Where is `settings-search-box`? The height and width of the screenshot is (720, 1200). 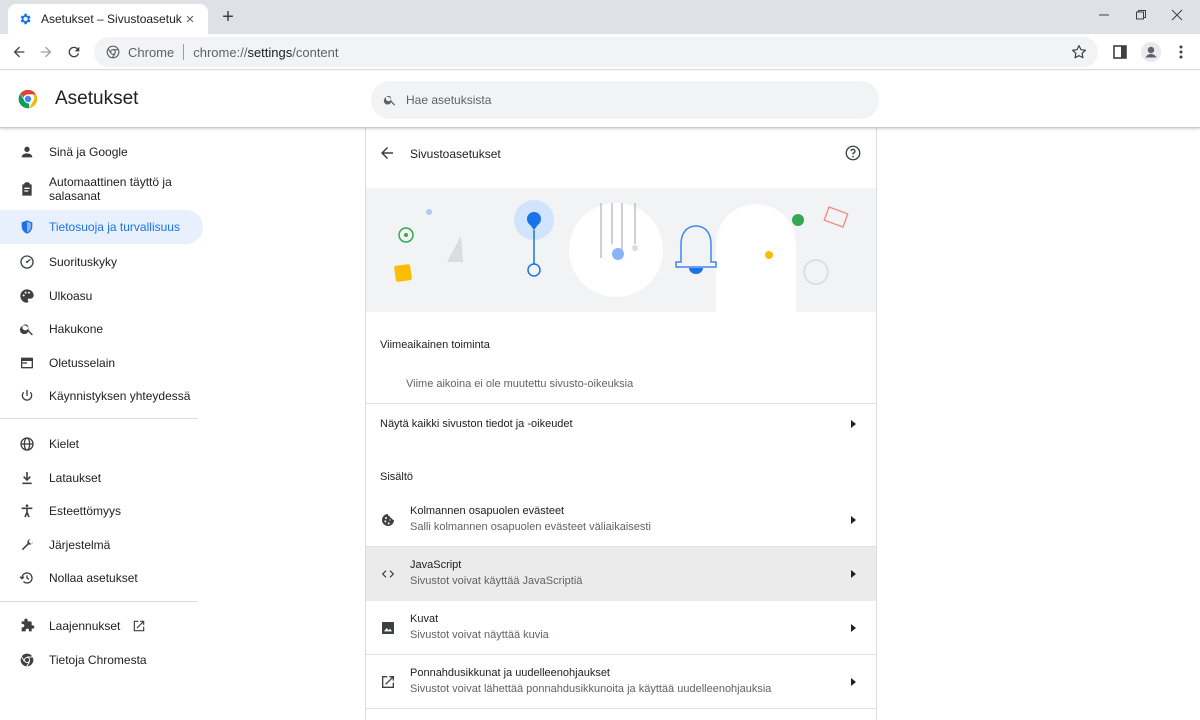
settings-search-box is located at coordinates (625, 100).